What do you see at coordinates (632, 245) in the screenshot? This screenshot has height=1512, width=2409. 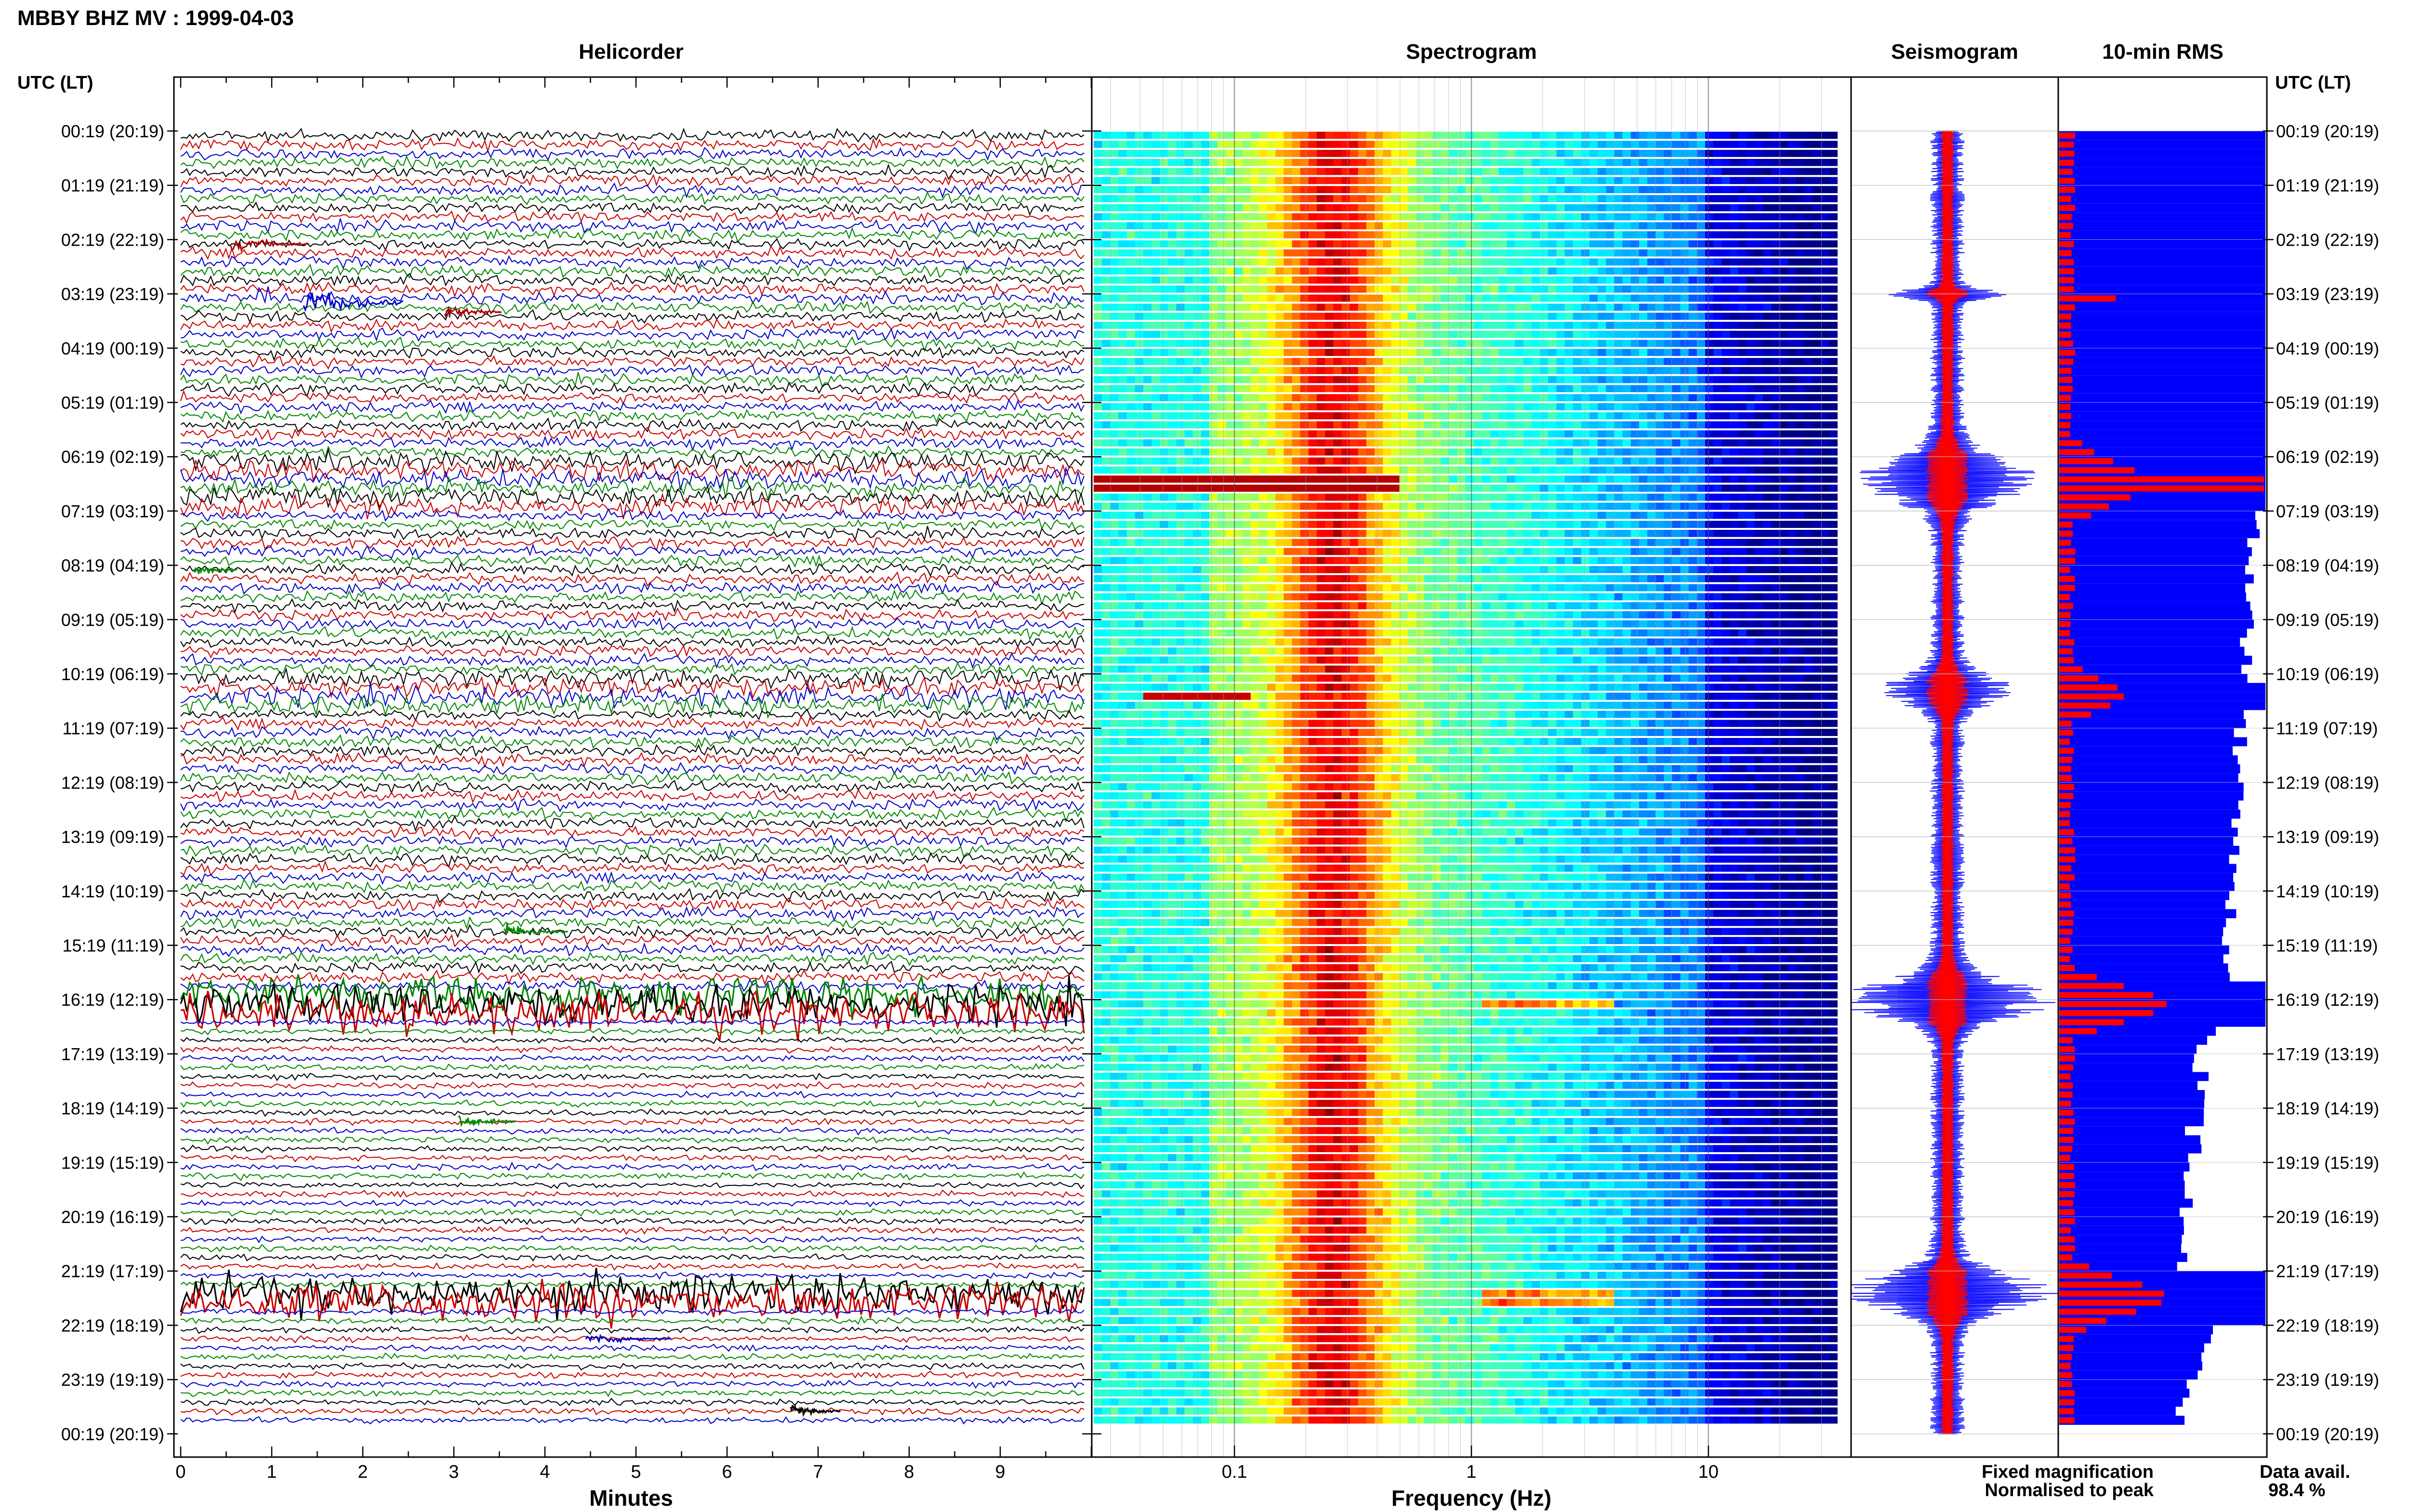 I see `helicorder-trace` at bounding box center [632, 245].